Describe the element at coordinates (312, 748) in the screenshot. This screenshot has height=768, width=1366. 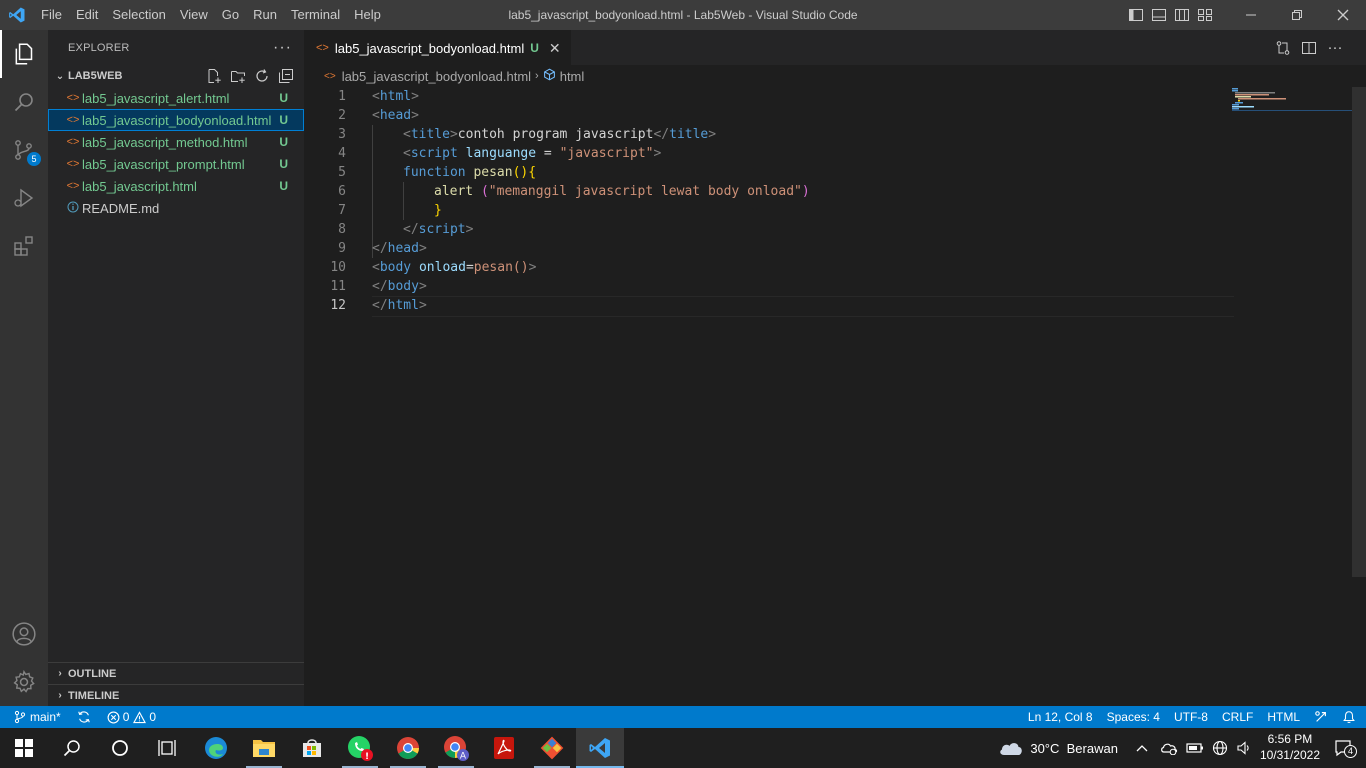
I see `microsoft-store-icon` at that location.